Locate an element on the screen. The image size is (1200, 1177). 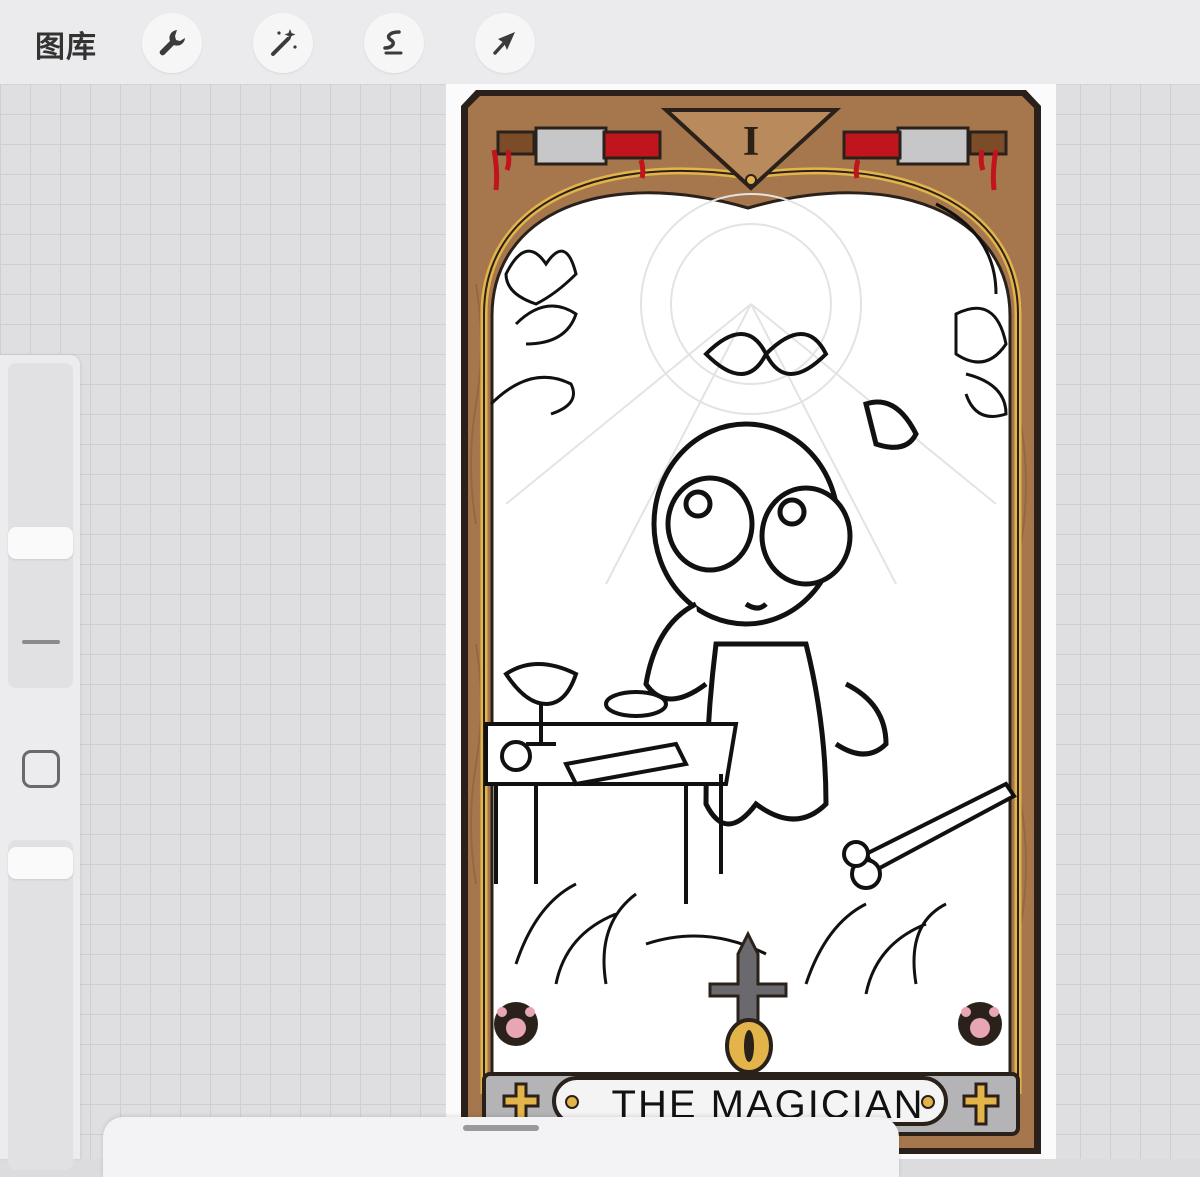
actions-button is located at coordinates (172, 43).